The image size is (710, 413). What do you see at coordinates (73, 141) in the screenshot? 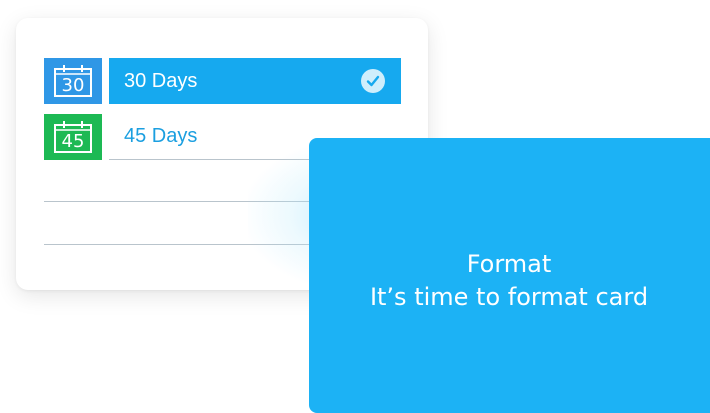
I see `calendar-number: 45` at bounding box center [73, 141].